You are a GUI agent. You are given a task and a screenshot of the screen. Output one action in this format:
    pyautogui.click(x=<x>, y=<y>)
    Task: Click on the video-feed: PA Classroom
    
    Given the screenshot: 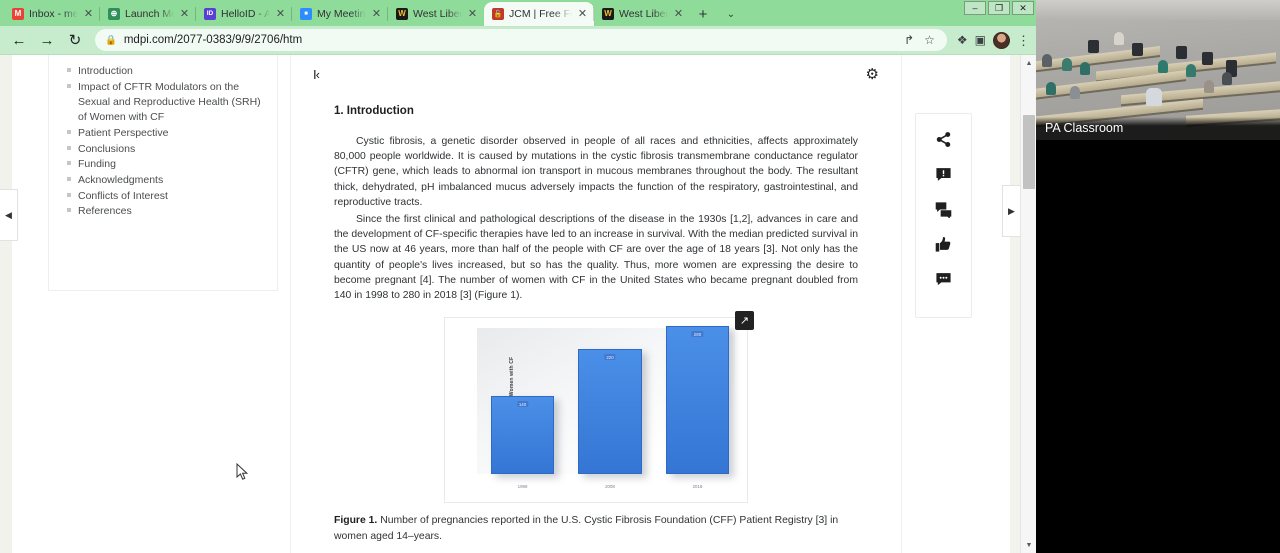 What is the action you would take?
    pyautogui.click(x=1158, y=70)
    